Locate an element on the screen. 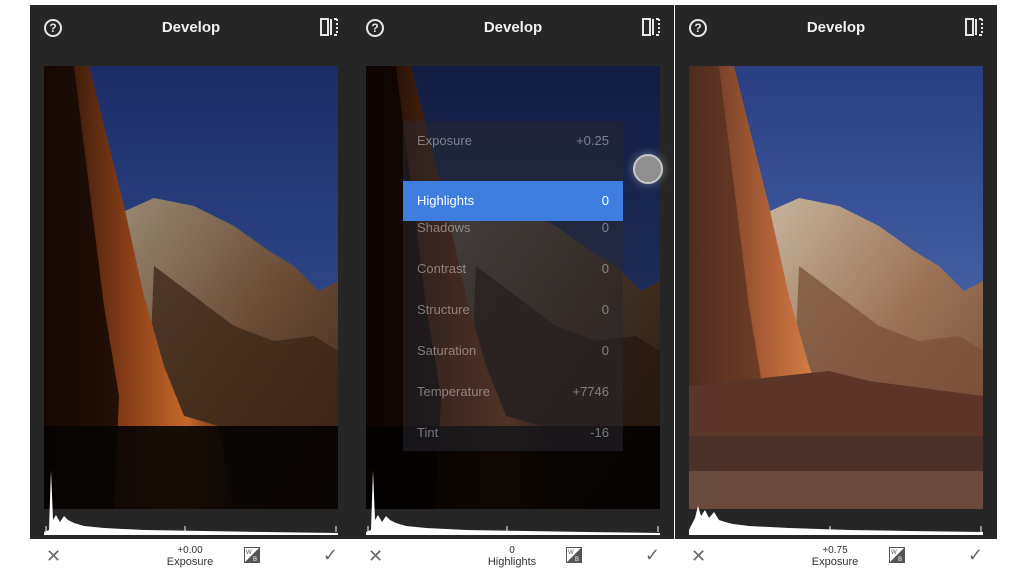 The image size is (1024, 576). menu-item-label: Saturation is located at coordinates (447, 350).